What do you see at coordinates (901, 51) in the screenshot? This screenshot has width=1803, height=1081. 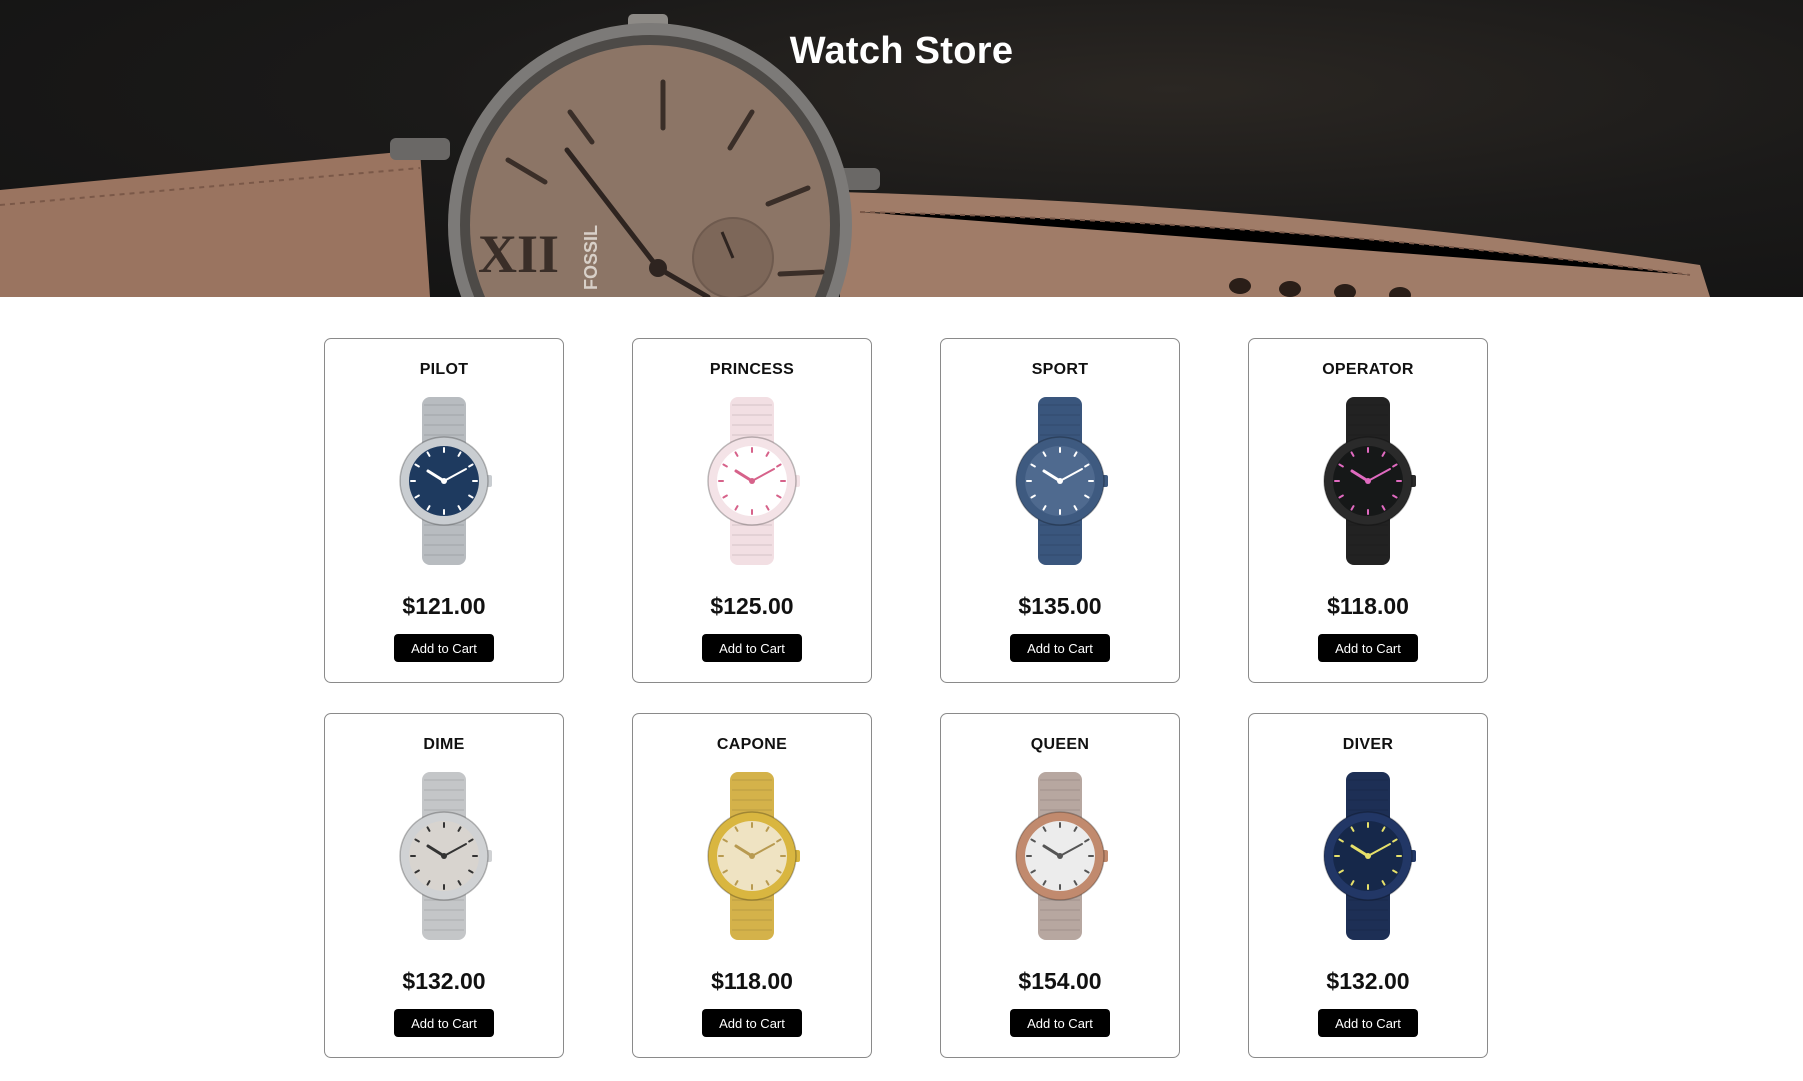 I see `page-title: Watch Store` at bounding box center [901, 51].